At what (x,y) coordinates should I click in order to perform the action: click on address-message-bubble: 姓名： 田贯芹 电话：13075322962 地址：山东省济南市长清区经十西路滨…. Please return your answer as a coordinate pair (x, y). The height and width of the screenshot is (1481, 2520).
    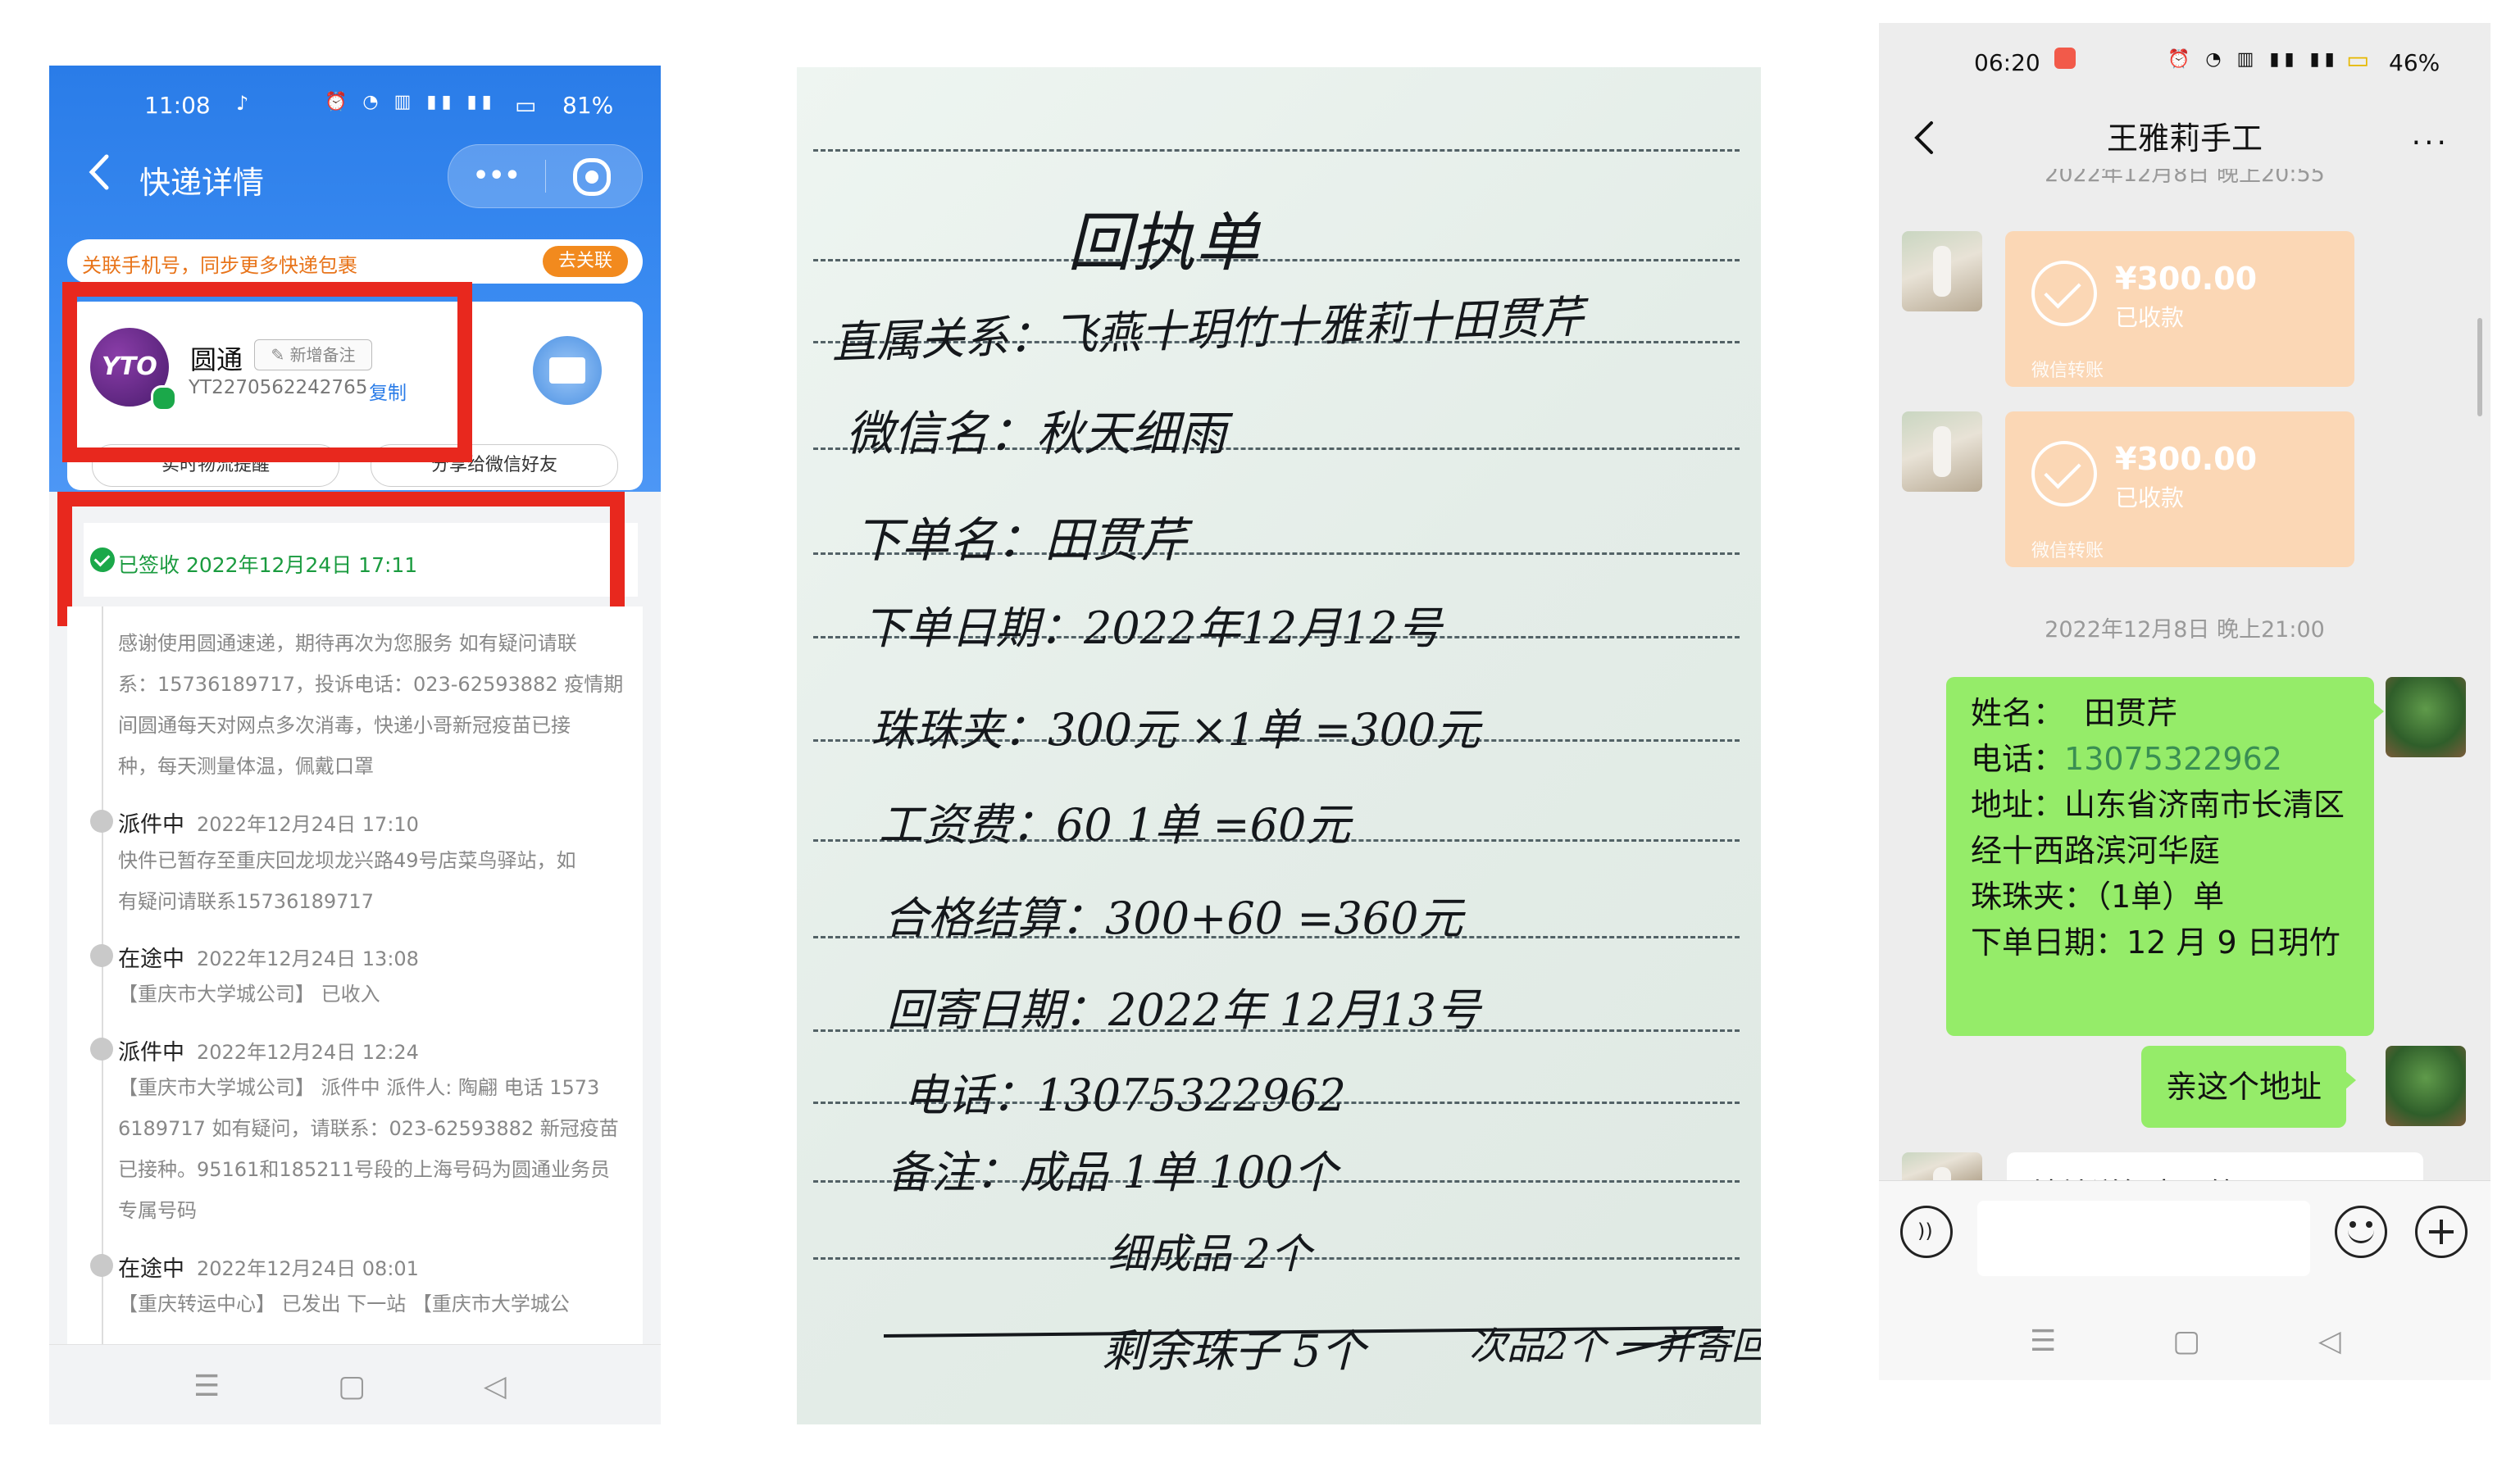
    Looking at the image, I should click on (2165, 856).